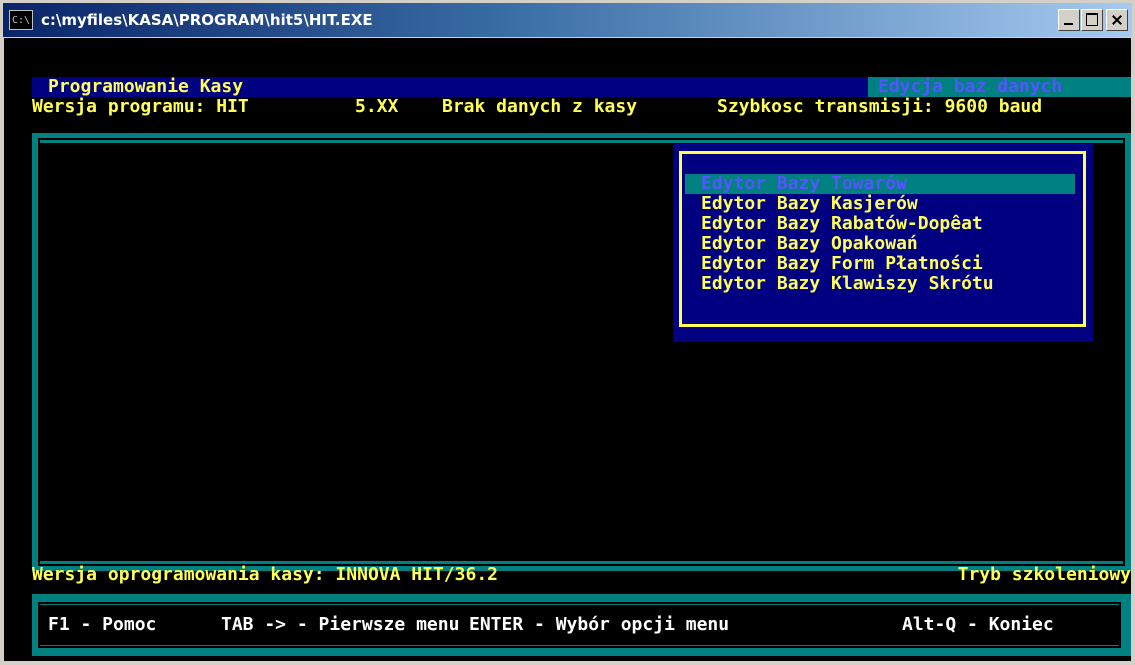 The width and height of the screenshot is (1135, 665). What do you see at coordinates (809, 244) in the screenshot?
I see `menu-item-packaging: Edytor Bazy Opakowań` at bounding box center [809, 244].